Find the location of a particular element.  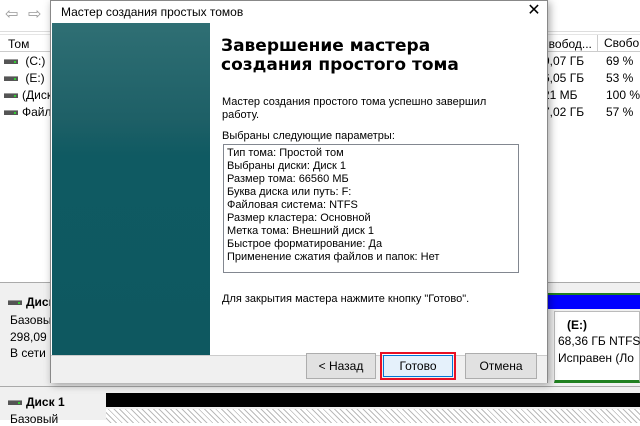

volume-row: (Диск is located at coordinates (28, 96).